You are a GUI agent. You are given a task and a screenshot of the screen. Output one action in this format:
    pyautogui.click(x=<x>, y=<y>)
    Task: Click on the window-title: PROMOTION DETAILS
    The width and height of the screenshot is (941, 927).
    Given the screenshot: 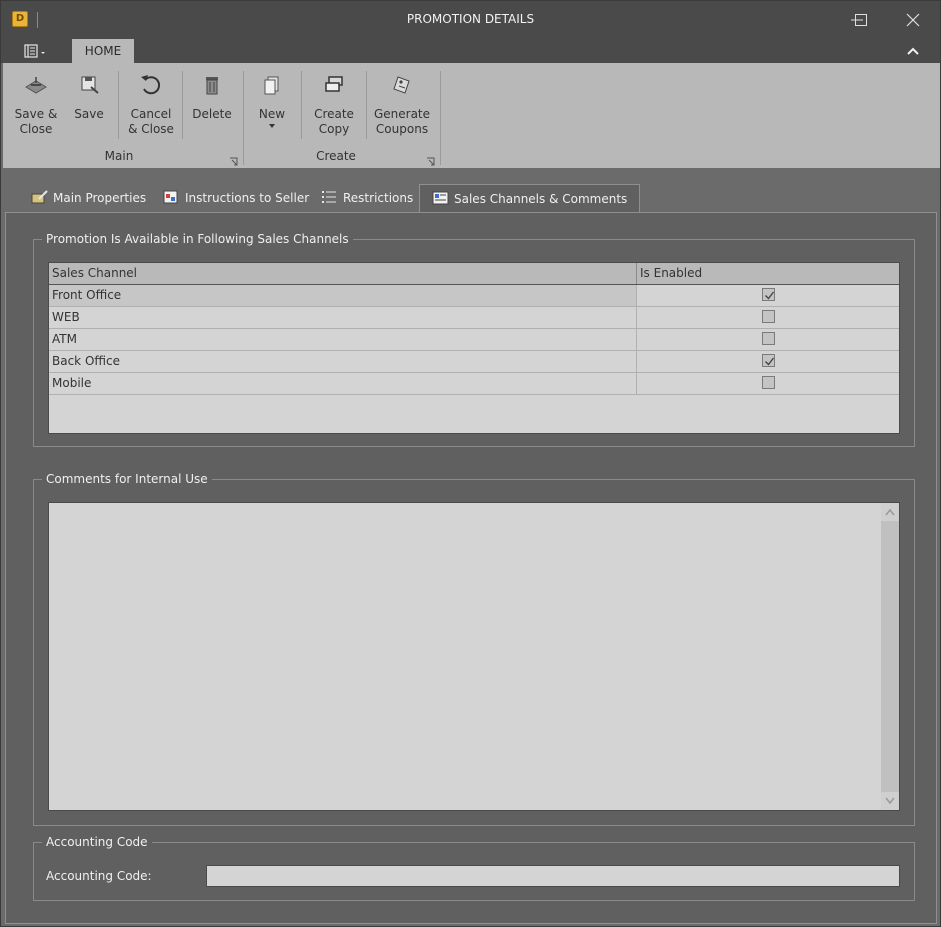 What is the action you would take?
    pyautogui.click(x=470, y=19)
    